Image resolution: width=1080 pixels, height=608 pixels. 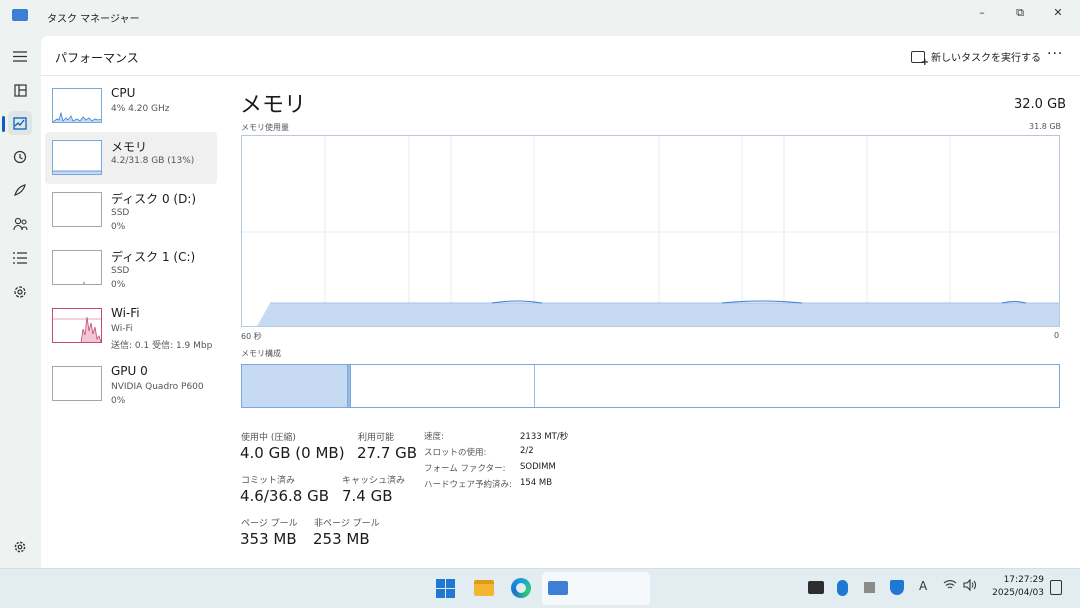 I want to click on nonpaged-pool-label: 非ページ プール, so click(x=347, y=524).